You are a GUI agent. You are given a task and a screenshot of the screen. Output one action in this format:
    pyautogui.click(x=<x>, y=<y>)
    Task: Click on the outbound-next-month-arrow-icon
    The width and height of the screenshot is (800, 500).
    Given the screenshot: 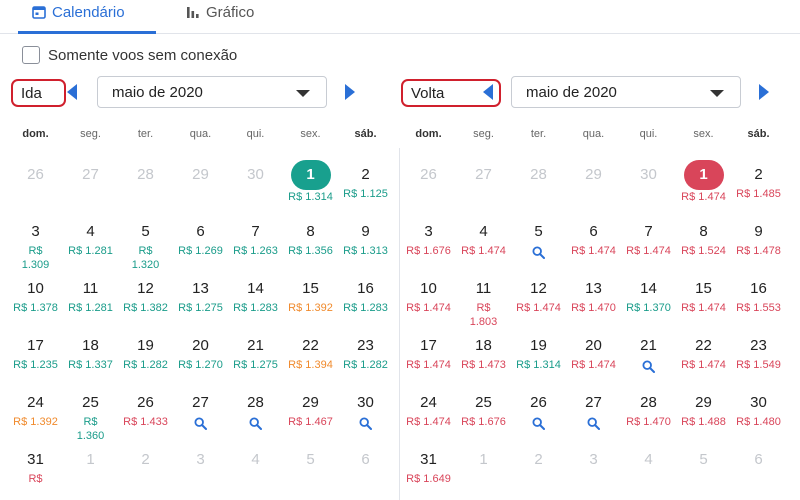 What is the action you would take?
    pyautogui.click(x=350, y=92)
    